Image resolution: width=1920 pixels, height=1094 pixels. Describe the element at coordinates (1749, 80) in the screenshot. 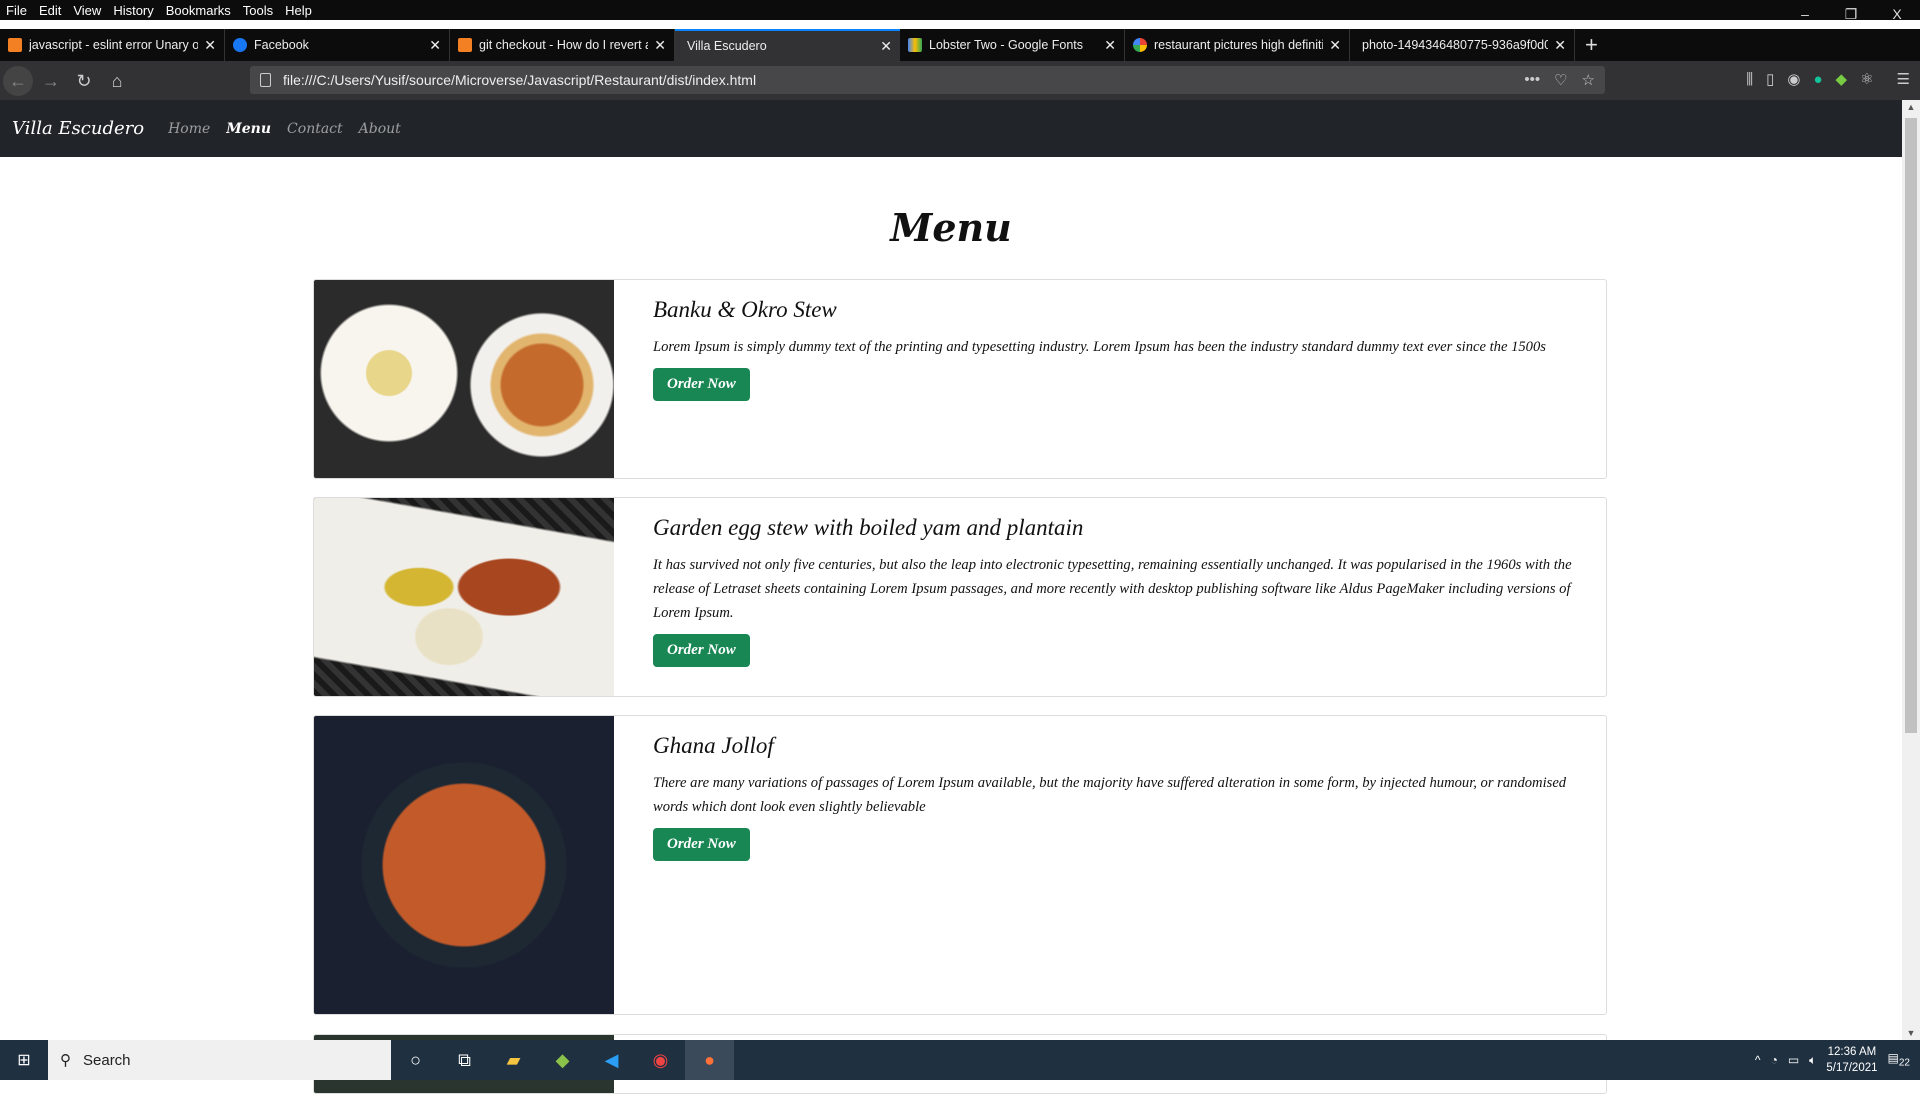

I see `library-icon: ⫼` at that location.